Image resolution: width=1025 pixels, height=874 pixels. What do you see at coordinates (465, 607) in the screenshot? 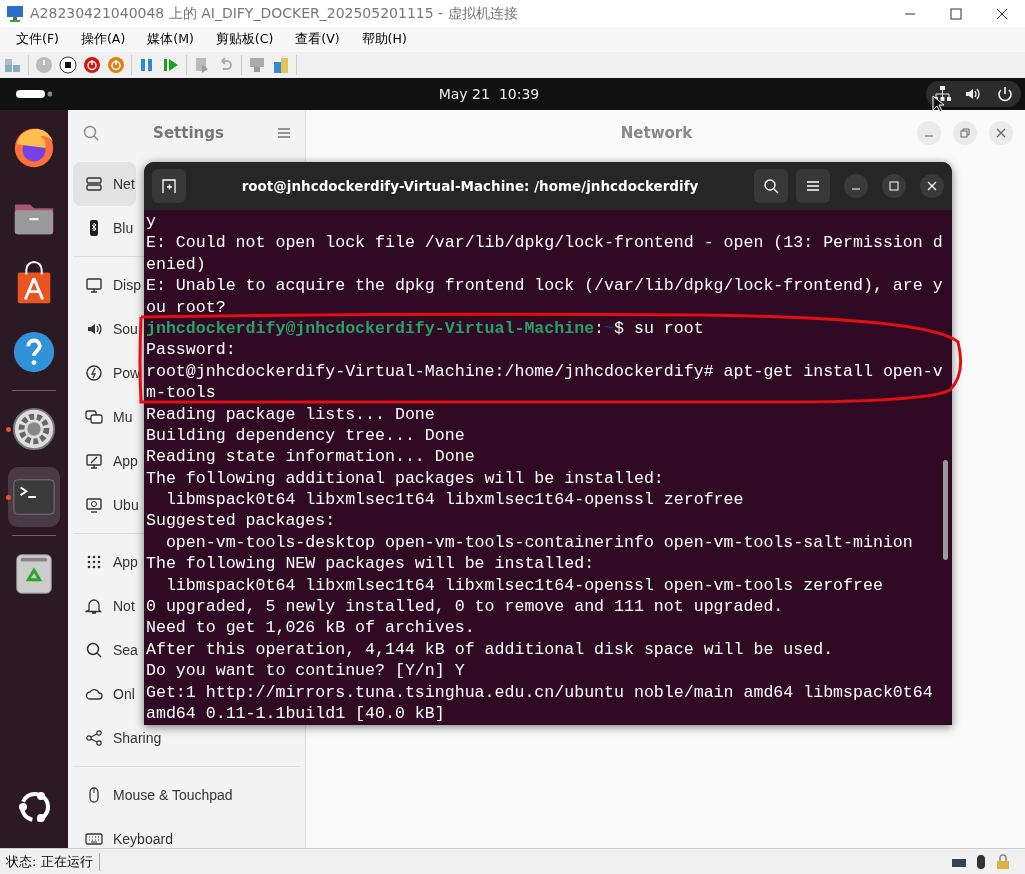
I see `terminal-line: 0 upgraded, 5 newly installed, 0 to remove and 111 not upgraded.` at bounding box center [465, 607].